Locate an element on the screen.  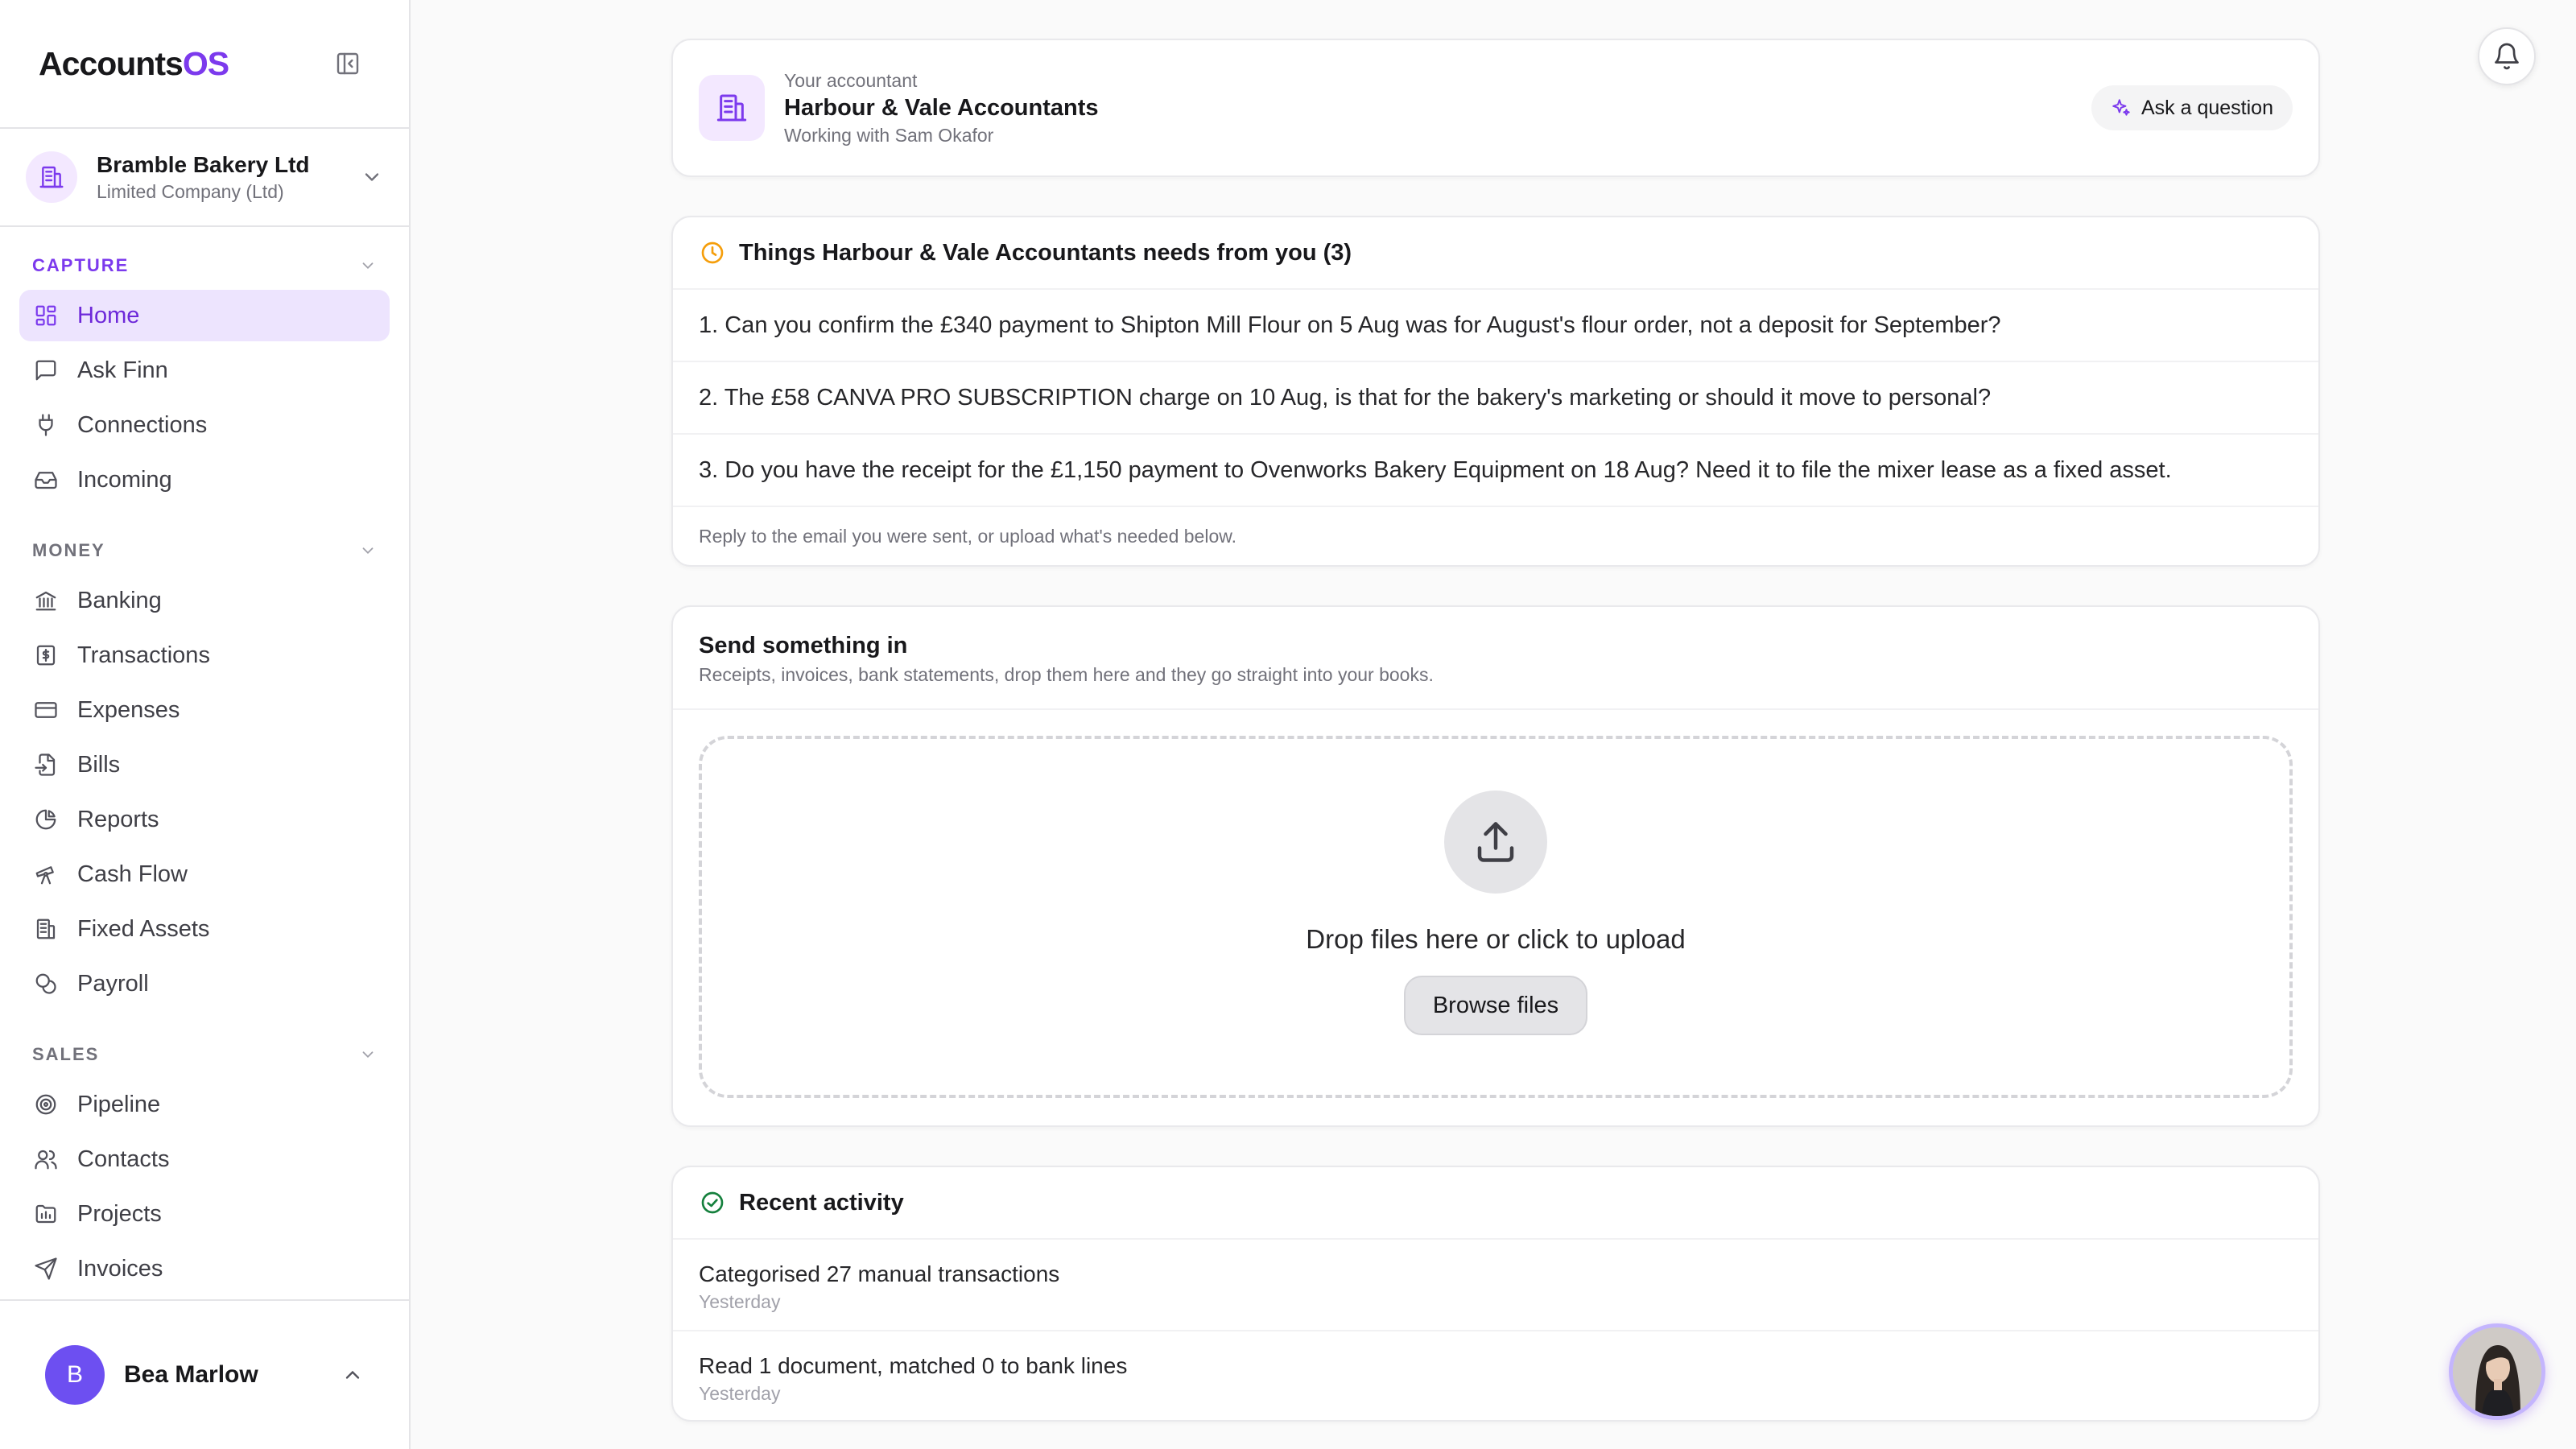
company-text: Bramble Bakery Ltd Limited Company (Ltd) is located at coordinates (229, 177).